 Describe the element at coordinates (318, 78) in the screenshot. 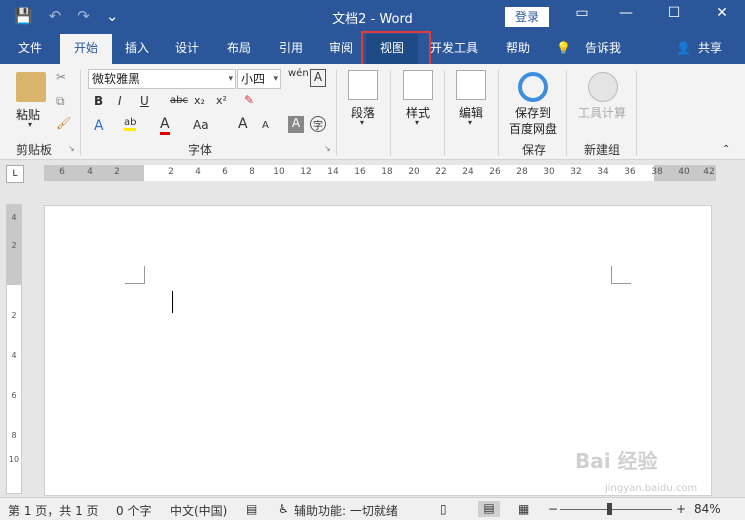

I see `char-border-icon: A` at that location.